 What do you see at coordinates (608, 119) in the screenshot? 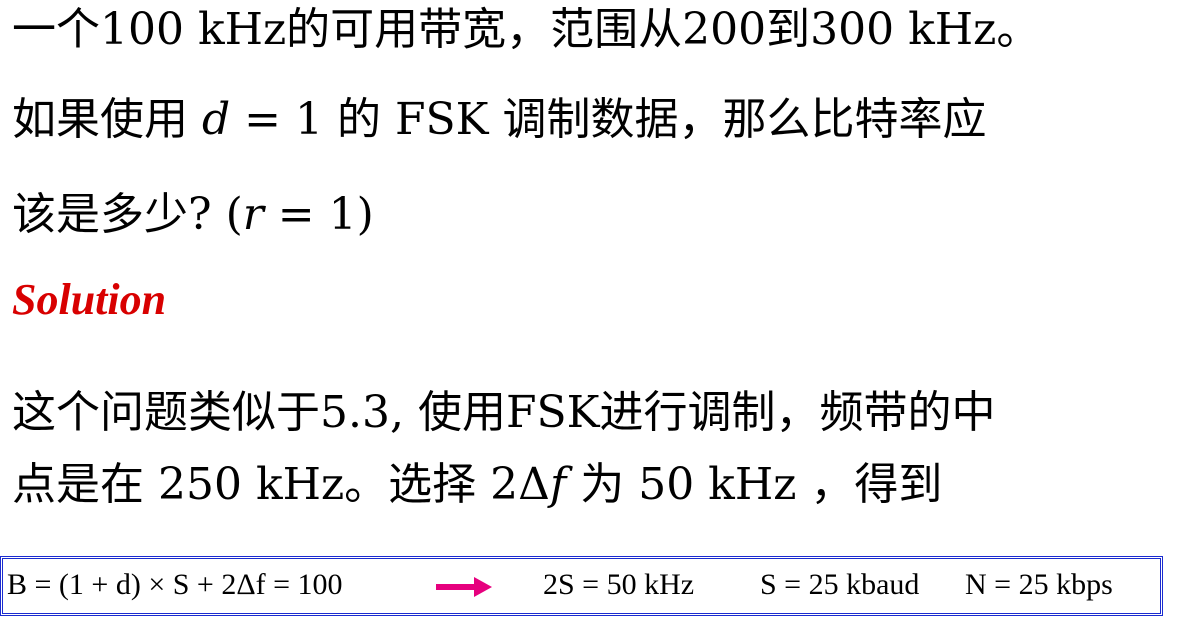
I see `question-line-2-end: = 1 的 FSK 调制数据，那么比特率应` at bounding box center [608, 119].